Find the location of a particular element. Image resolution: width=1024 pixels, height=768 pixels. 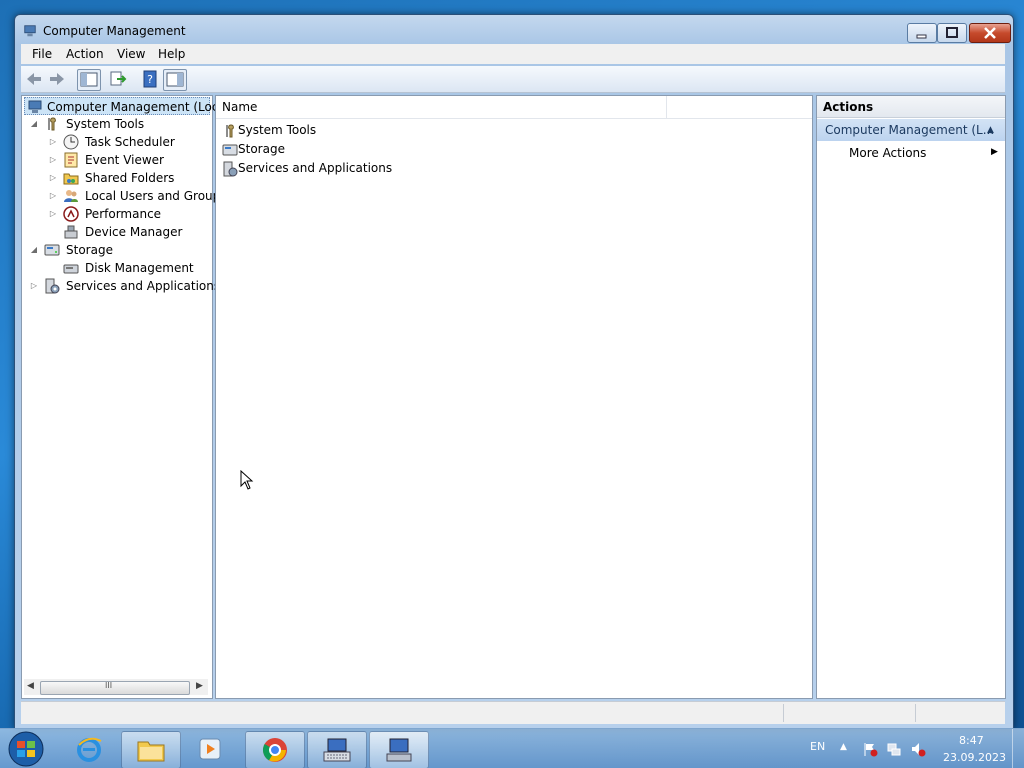

tree-label-storage: Storage is located at coordinates (89, 250).